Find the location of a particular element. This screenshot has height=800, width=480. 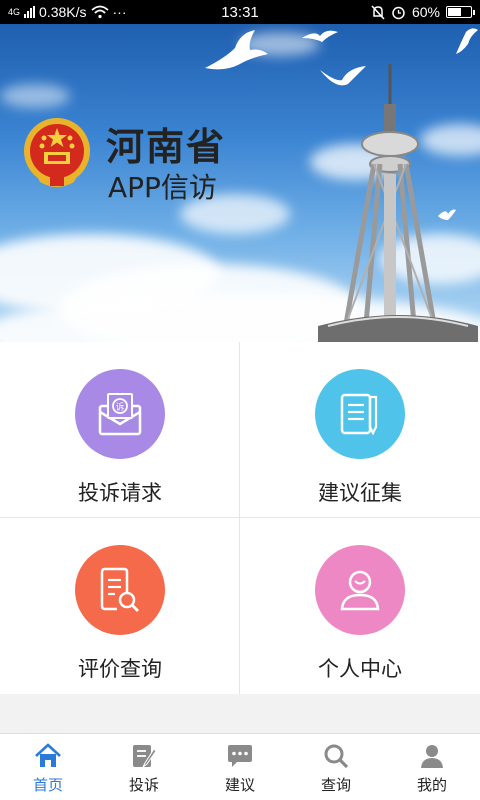

person-icon is located at coordinates (432, 756).